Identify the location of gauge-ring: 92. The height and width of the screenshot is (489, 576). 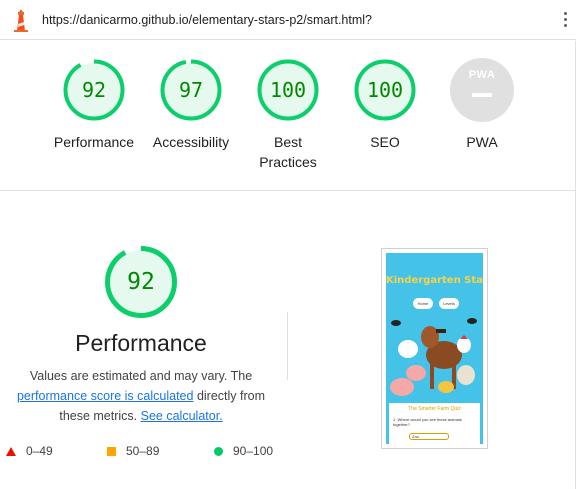
(94, 90).